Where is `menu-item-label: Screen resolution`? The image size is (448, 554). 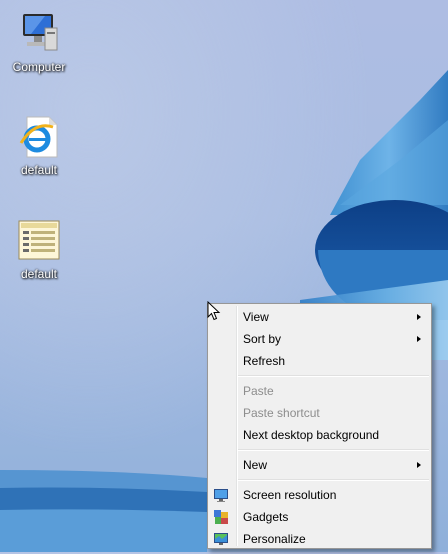
menu-item-label: Screen resolution is located at coordinates (290, 495).